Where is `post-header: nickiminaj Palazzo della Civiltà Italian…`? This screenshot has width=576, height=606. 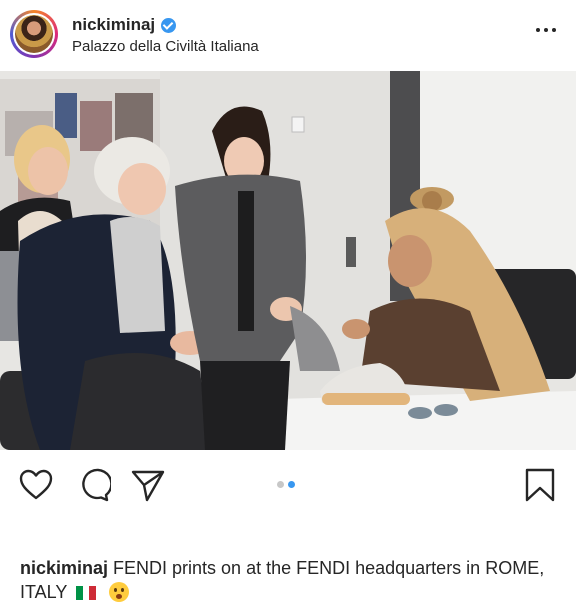 post-header: nickiminaj Palazzo della Civiltà Italian… is located at coordinates (288, 35).